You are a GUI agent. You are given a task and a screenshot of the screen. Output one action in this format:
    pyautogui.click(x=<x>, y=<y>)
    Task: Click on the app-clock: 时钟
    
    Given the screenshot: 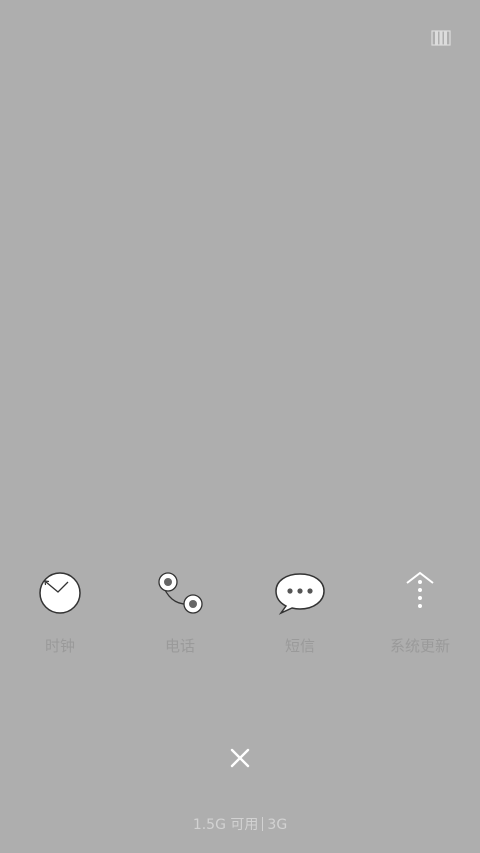 What is the action you would take?
    pyautogui.click(x=60, y=613)
    